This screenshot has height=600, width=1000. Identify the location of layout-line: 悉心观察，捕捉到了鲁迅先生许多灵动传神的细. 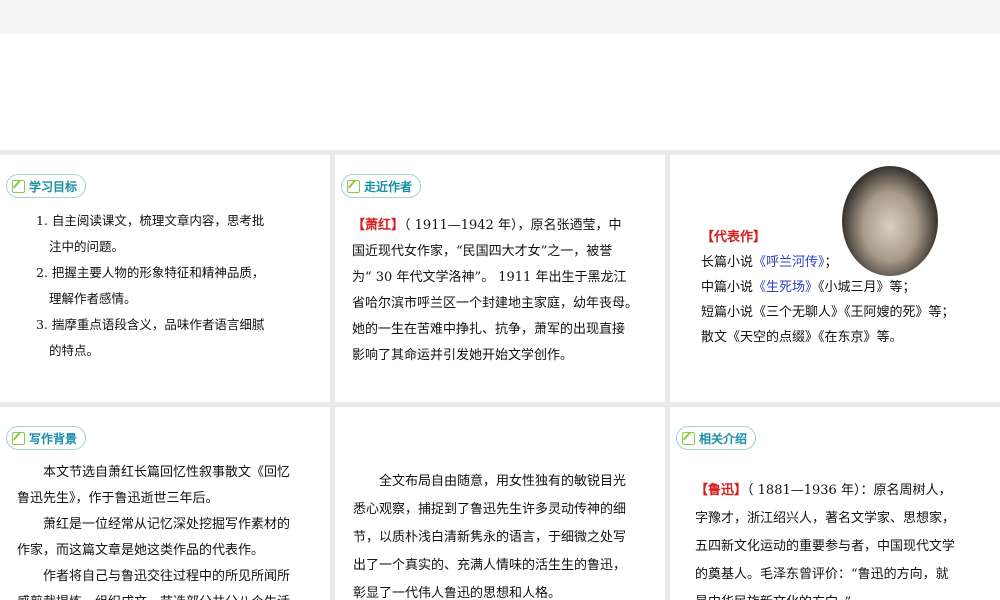
(490, 509).